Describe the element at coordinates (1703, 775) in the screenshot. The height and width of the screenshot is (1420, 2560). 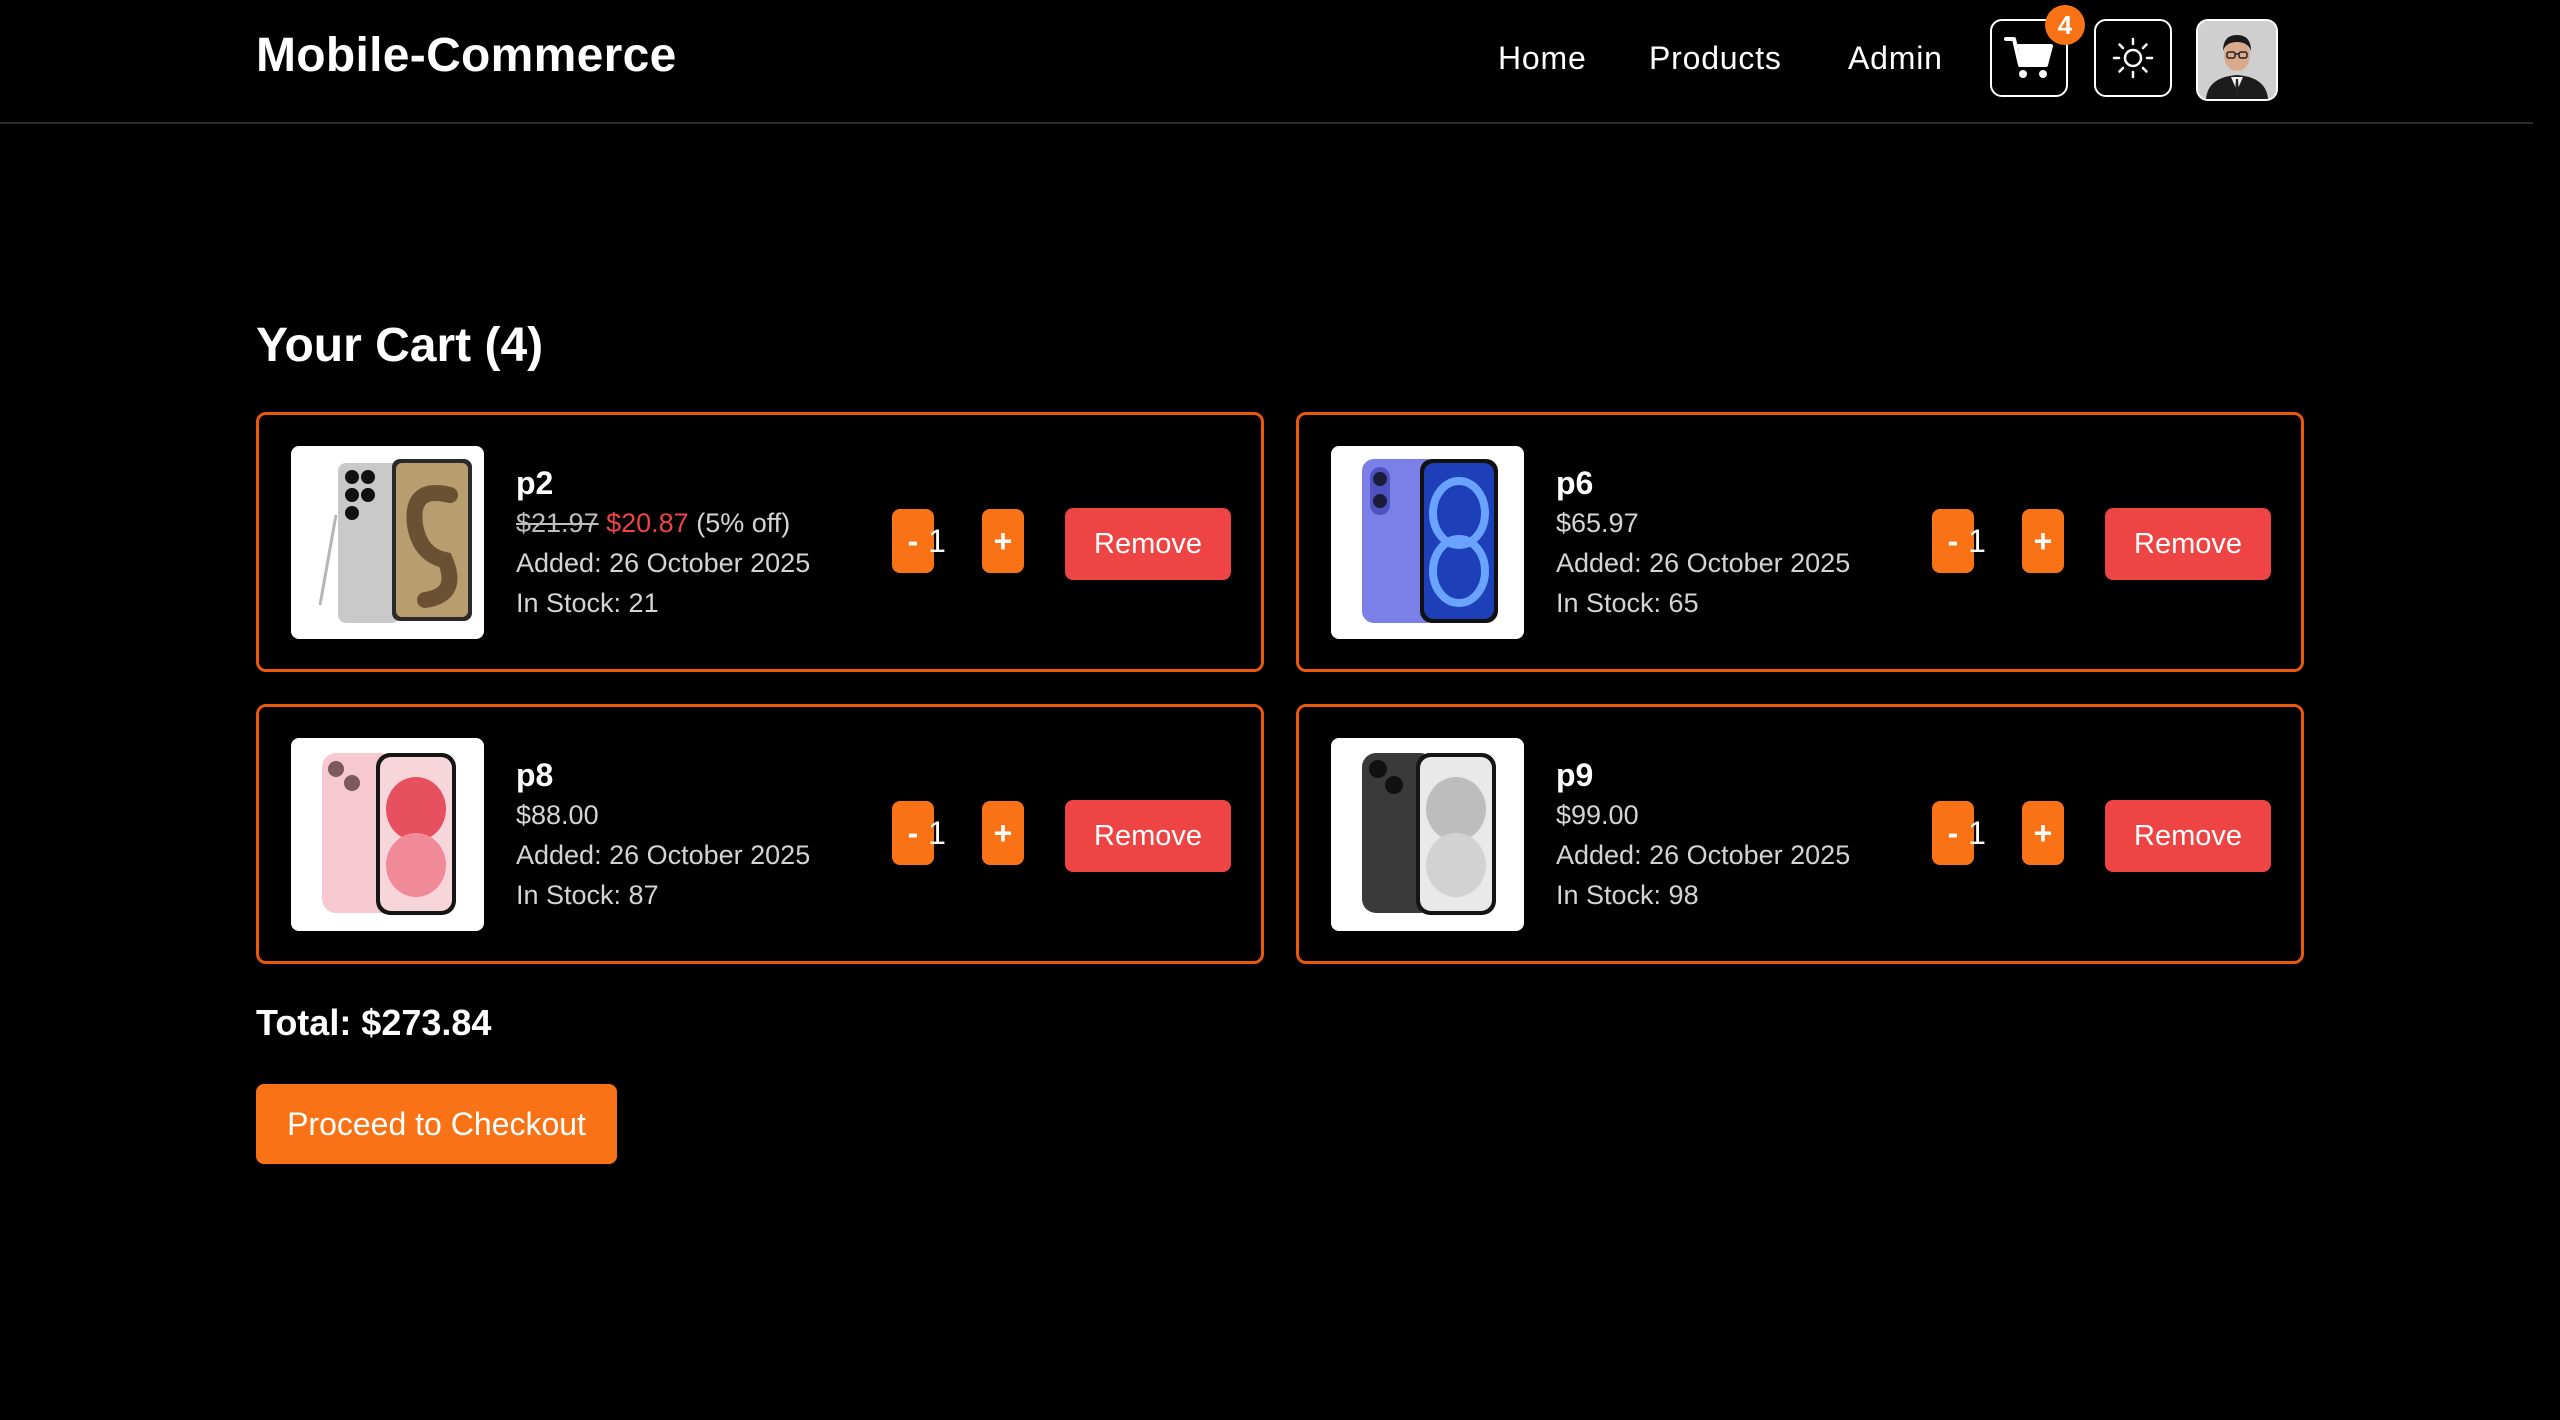
I see `product-name: p9` at that location.